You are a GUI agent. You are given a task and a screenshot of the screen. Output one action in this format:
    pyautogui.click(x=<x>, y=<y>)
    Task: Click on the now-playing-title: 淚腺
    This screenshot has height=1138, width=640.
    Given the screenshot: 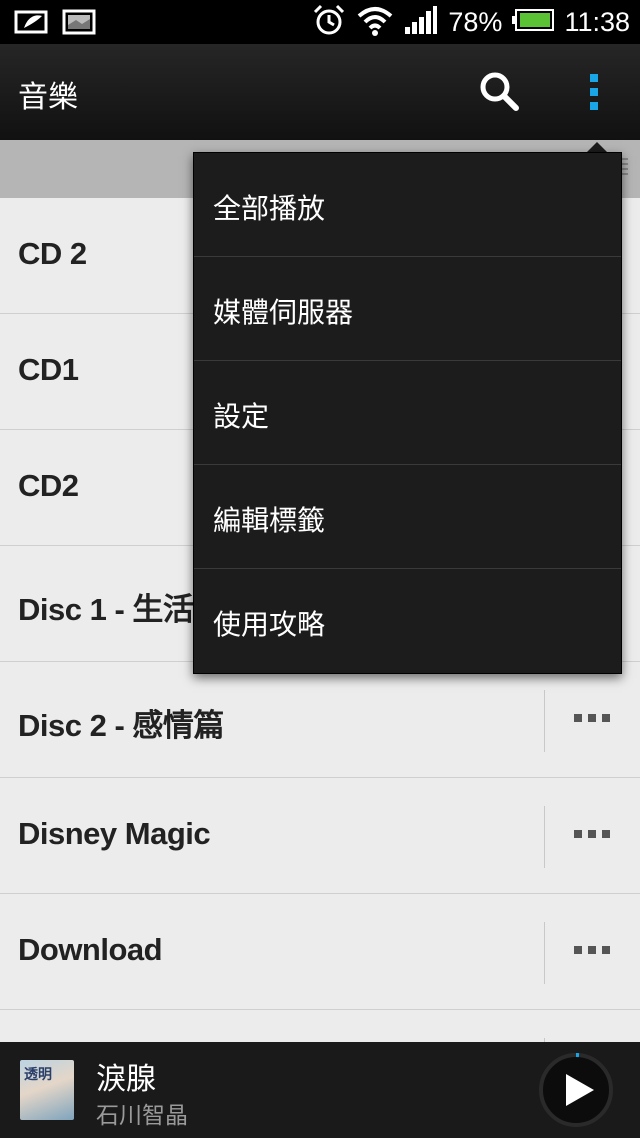 What is the action you would take?
    pyautogui.click(x=126, y=1079)
    